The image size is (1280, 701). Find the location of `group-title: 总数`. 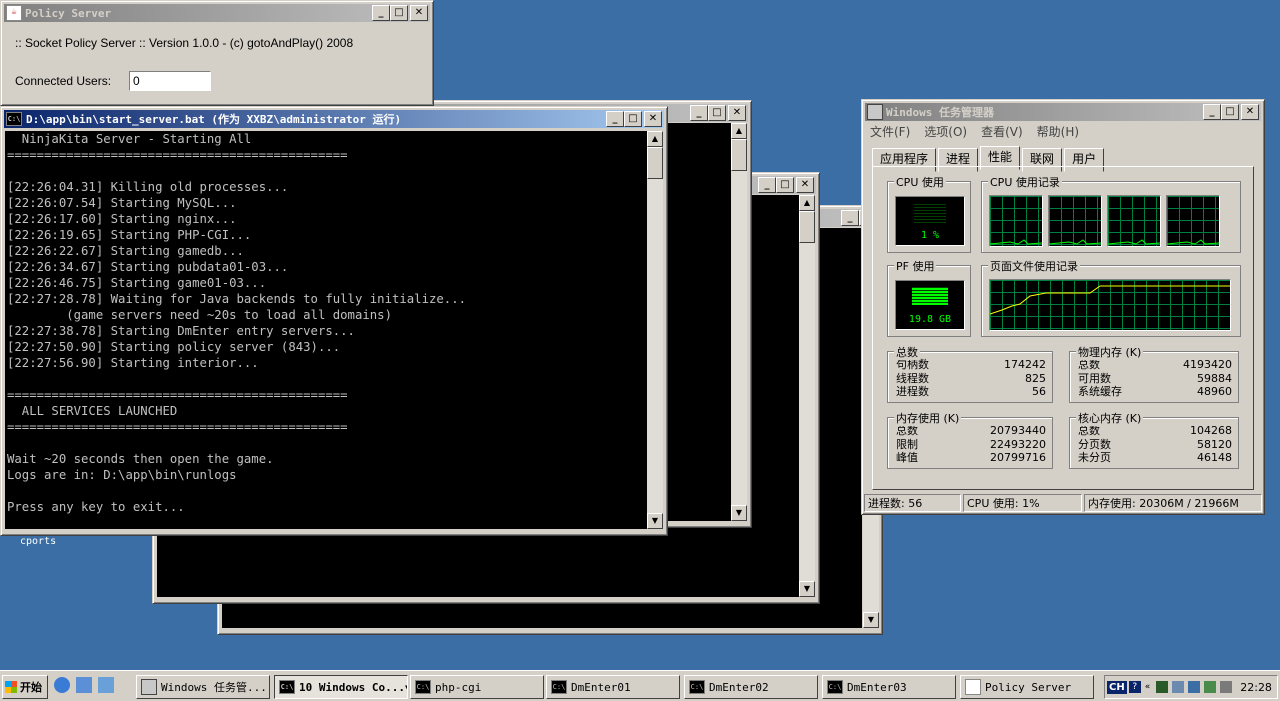

group-title: 总数 is located at coordinates (907, 352).